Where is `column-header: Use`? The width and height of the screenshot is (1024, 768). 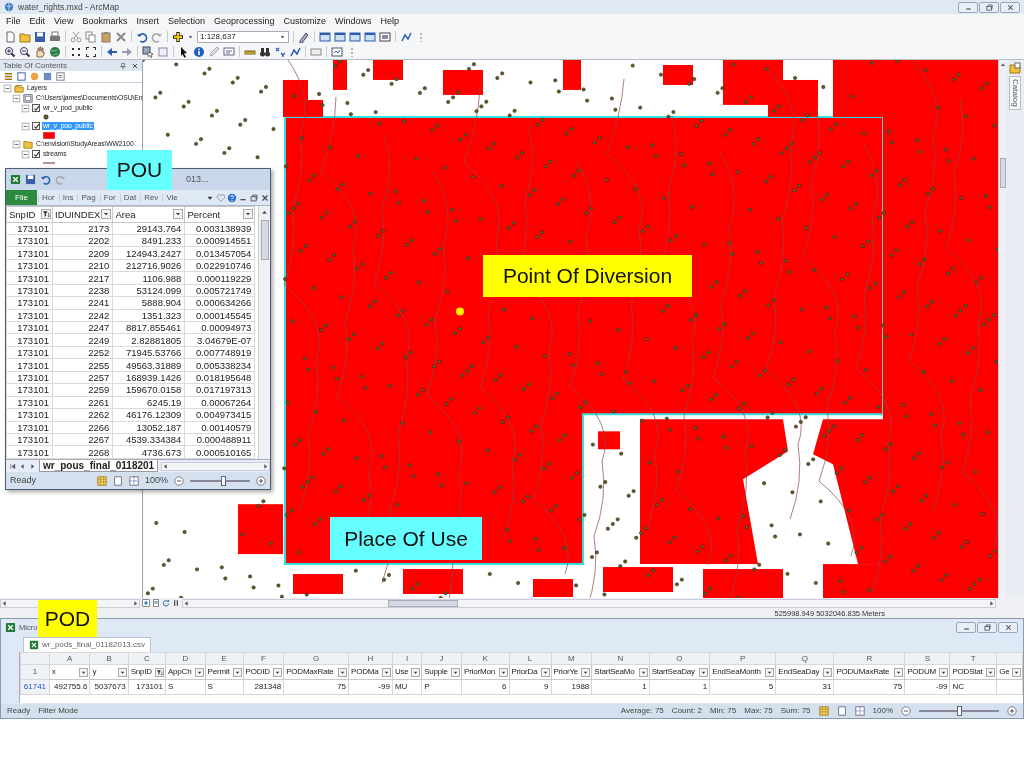
column-header: Use is located at coordinates (401, 672).